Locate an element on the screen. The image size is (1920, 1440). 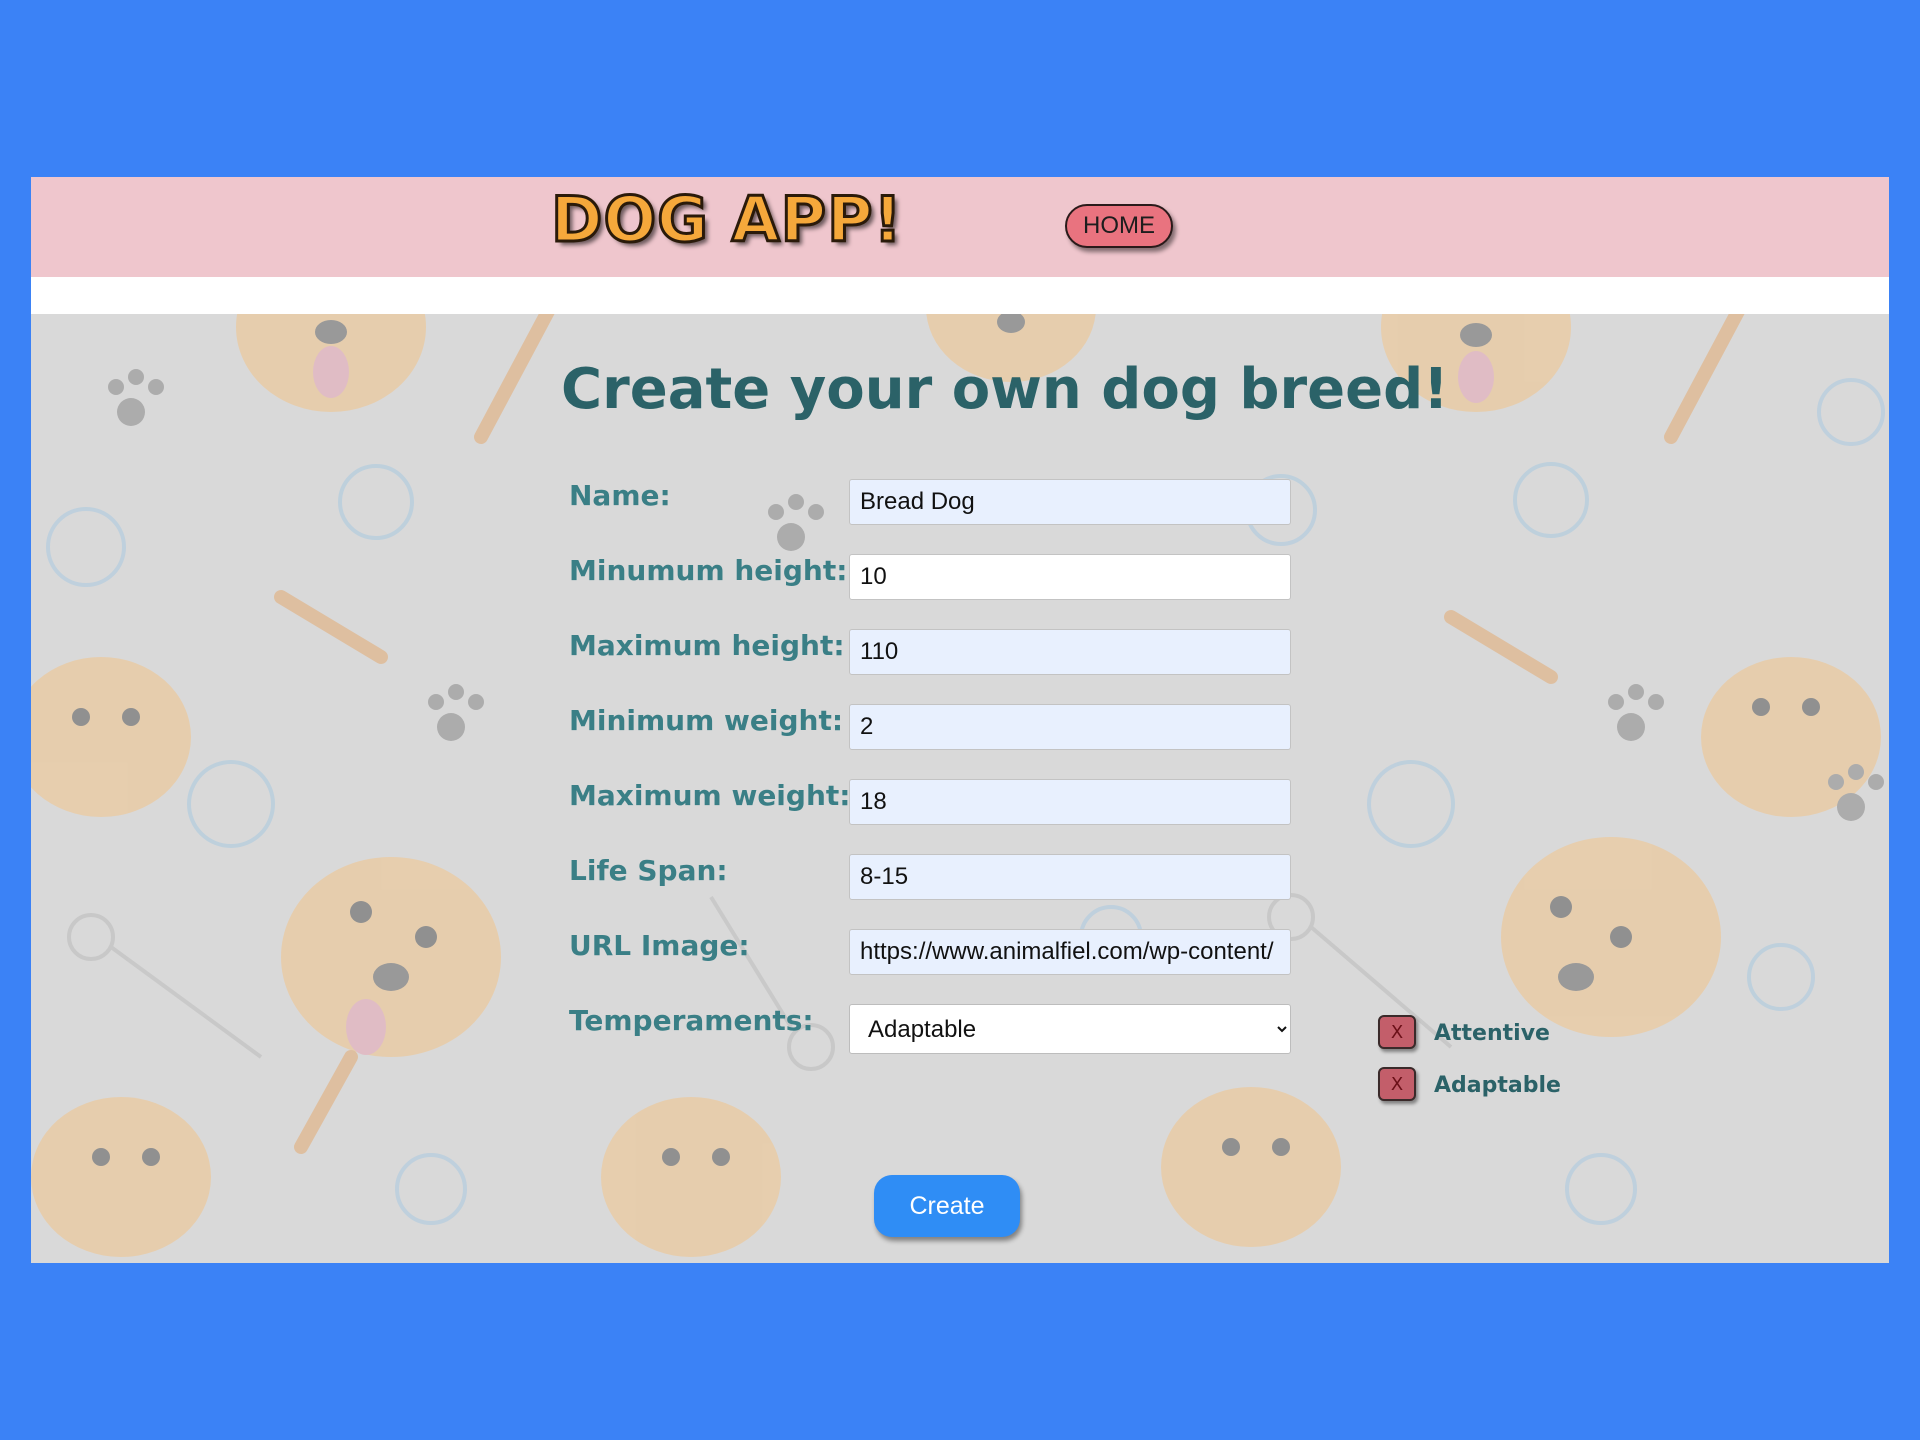
home-button: HOME is located at coordinates (1119, 226).